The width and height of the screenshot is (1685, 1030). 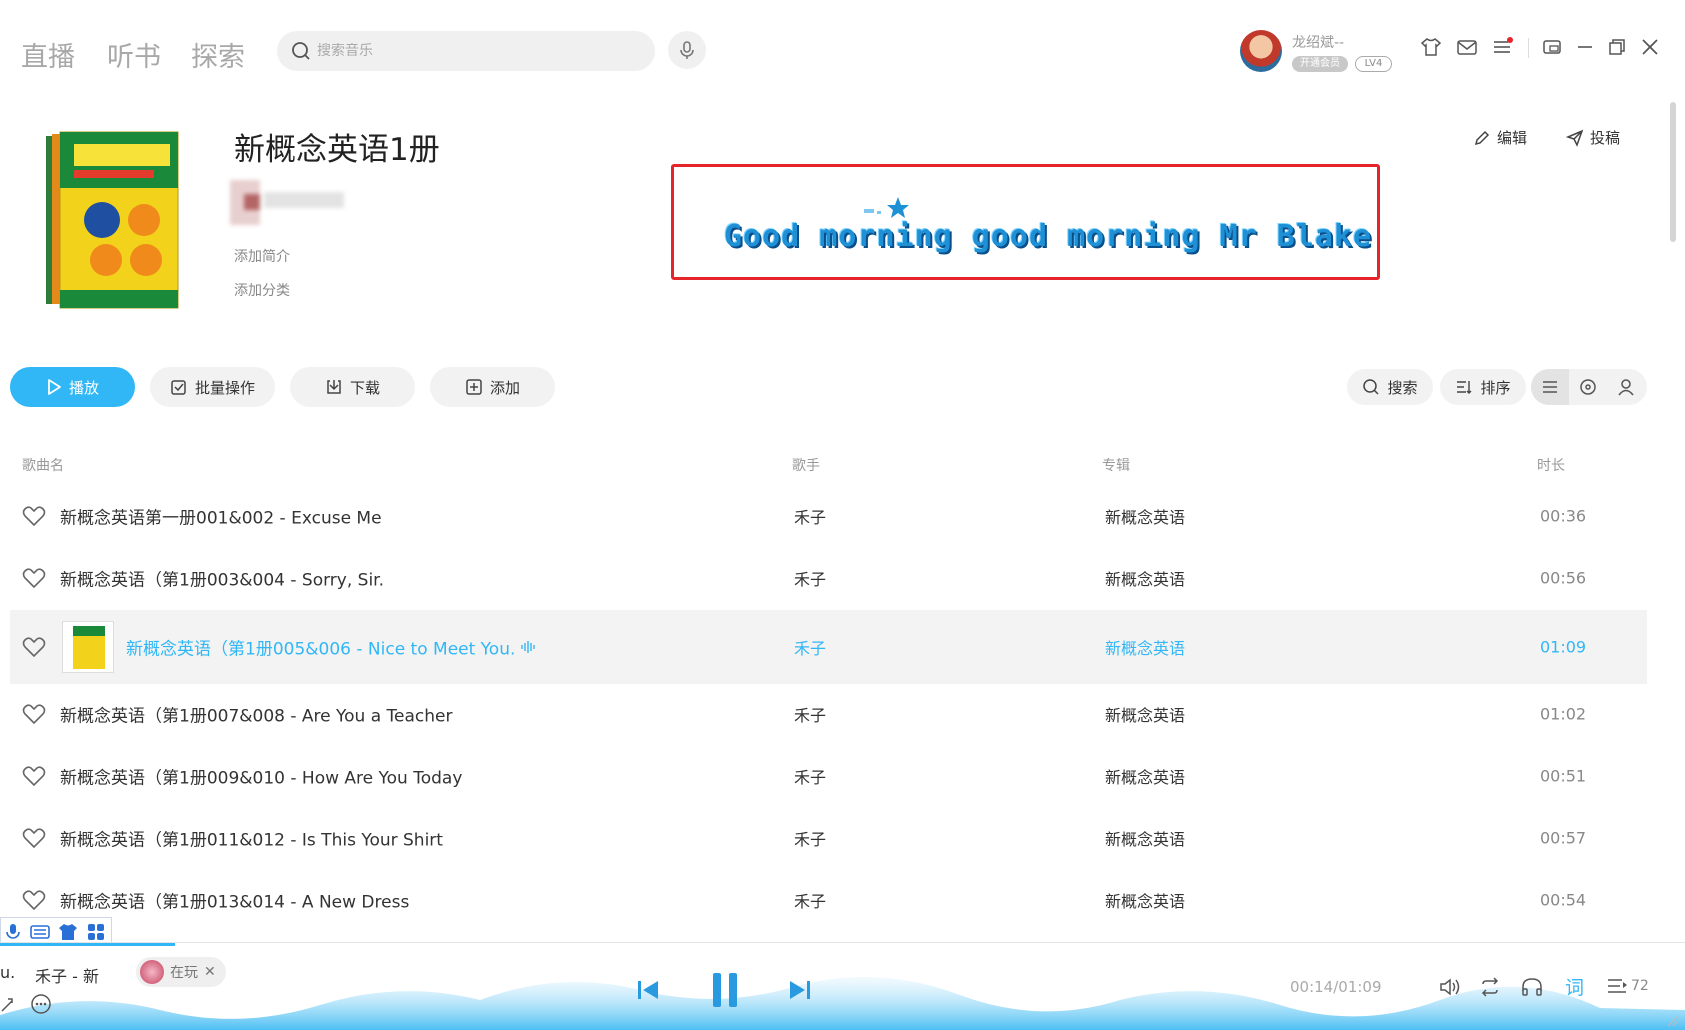 I want to click on column-header-duration: 时长, so click(x=1551, y=465).